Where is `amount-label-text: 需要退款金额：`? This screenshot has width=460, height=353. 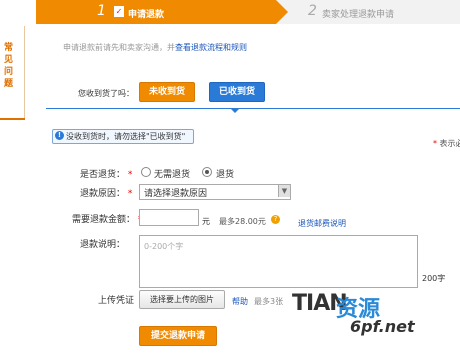
amount-label-text: 需要退款金额： is located at coordinates (104, 220).